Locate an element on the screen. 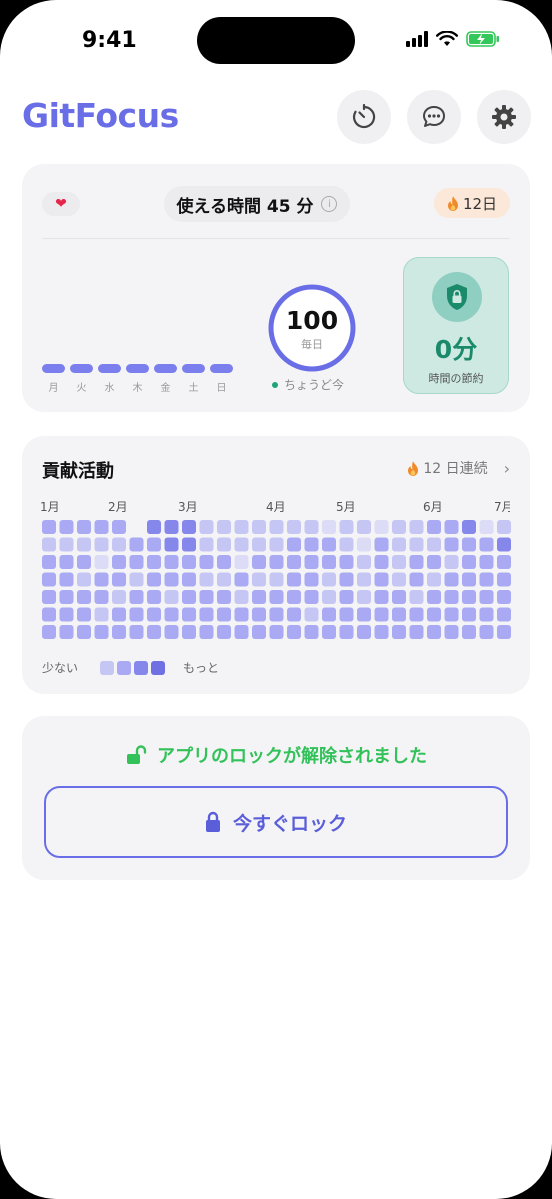 Image resolution: width=552 pixels, height=1199 pixels. dynamic-island is located at coordinates (276, 40).